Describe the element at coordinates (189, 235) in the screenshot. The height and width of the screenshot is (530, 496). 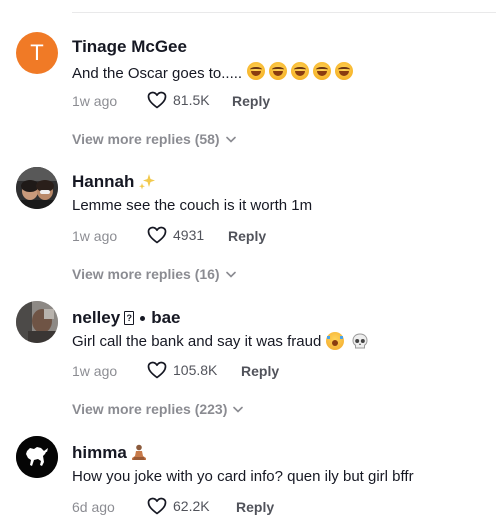
I see `like-count: 4931` at that location.